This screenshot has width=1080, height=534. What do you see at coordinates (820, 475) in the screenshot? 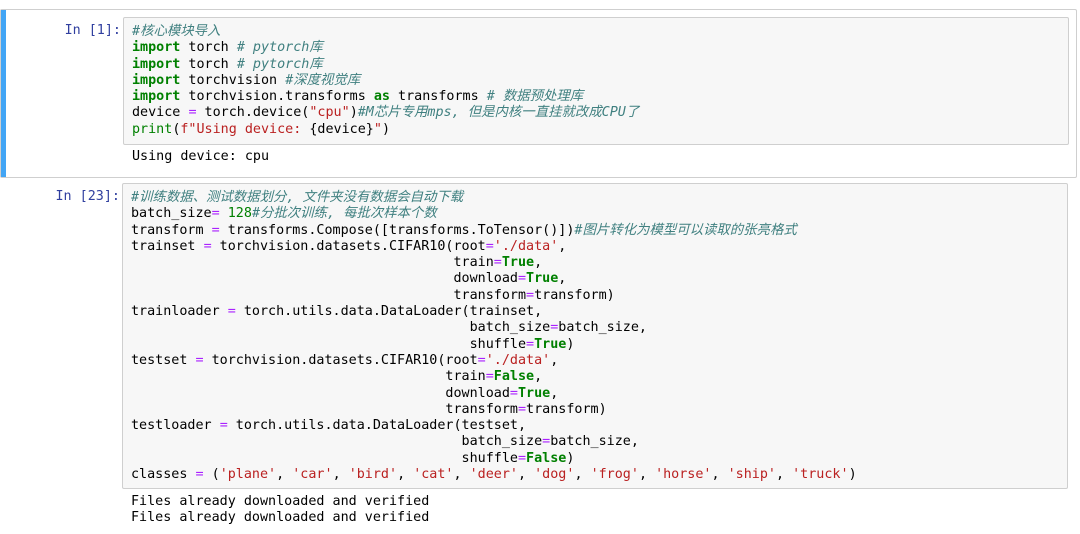
I see `code-string: 'truck'` at bounding box center [820, 475].